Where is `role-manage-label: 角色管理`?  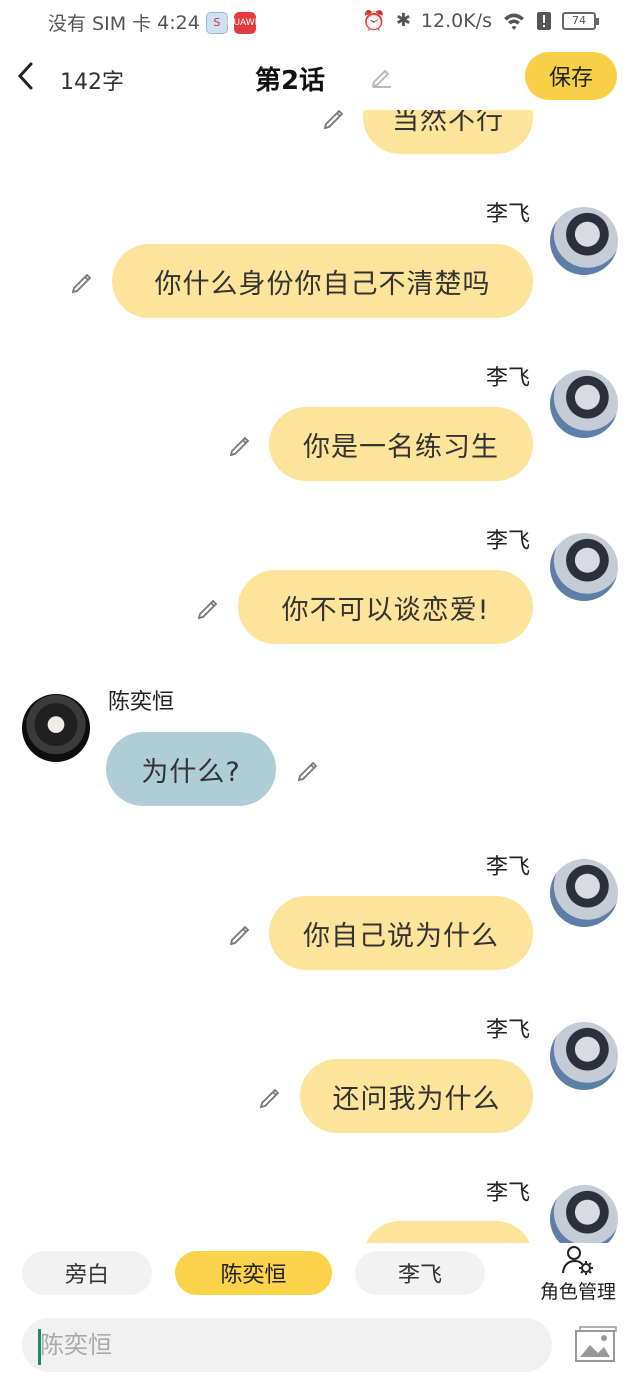
role-manage-label: 角色管理 is located at coordinates (577, 1292).